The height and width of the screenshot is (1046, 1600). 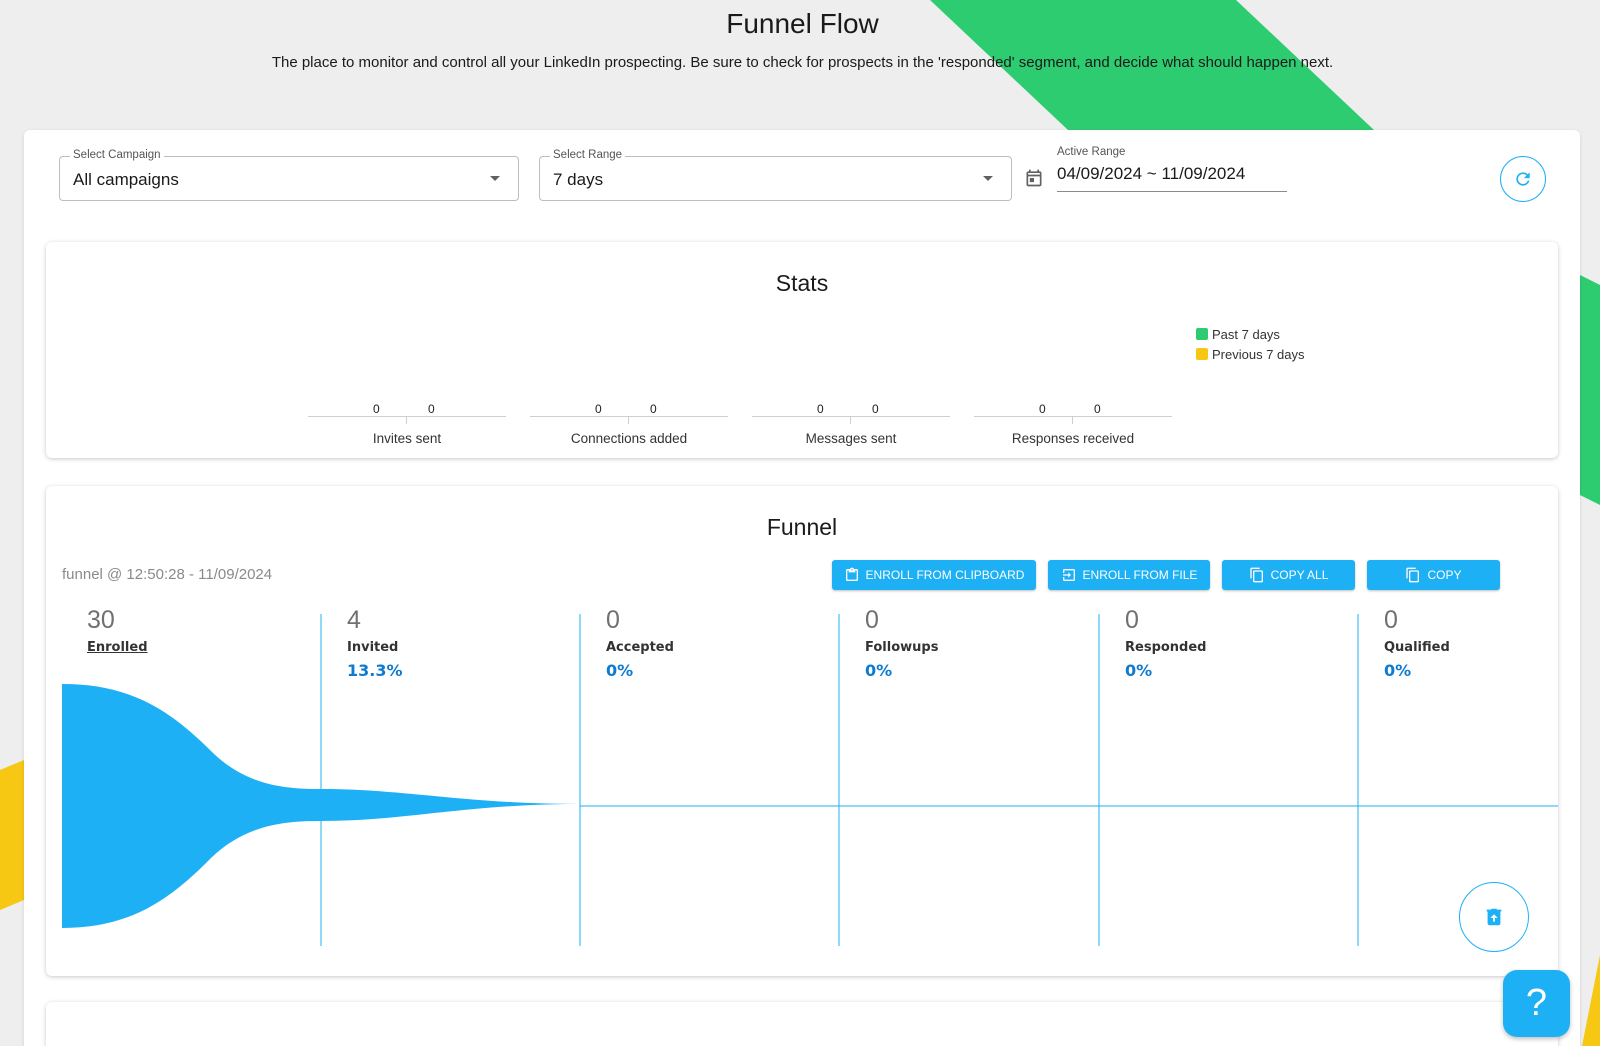 I want to click on stat-group-responses-received: 0 0 Responses received, so click(x=1074, y=425).